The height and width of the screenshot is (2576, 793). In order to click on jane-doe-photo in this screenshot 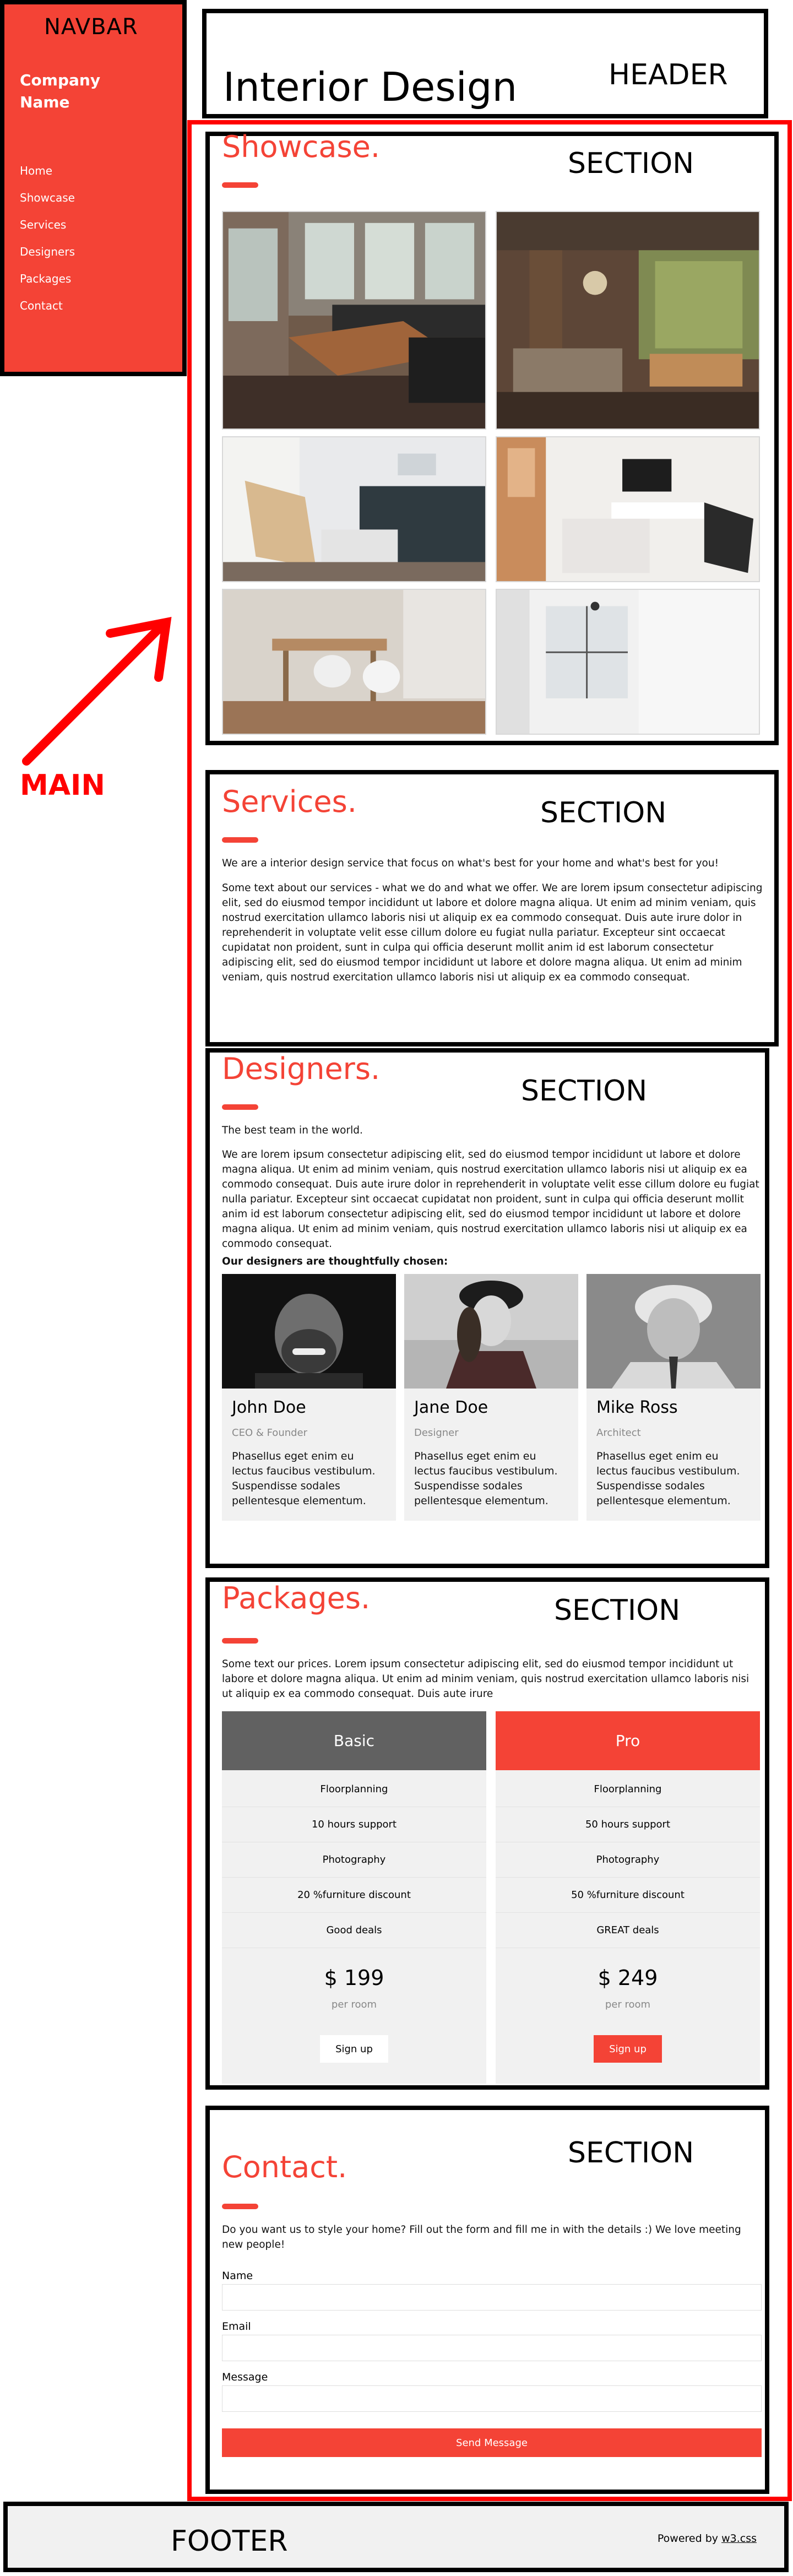, I will do `click(491, 1331)`.